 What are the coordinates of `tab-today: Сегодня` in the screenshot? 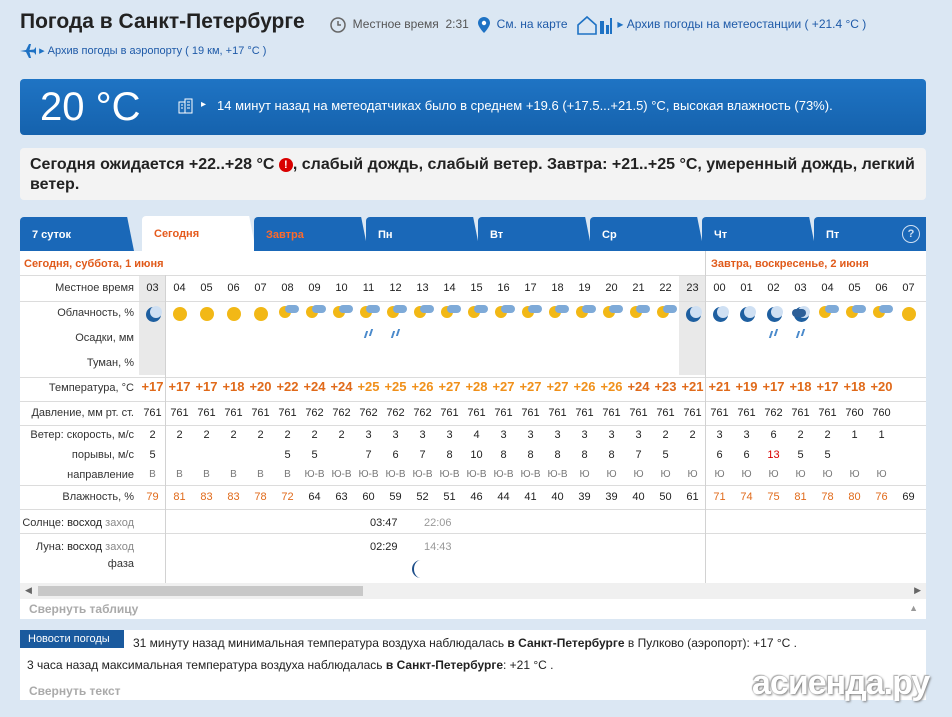 It's located at (199, 233).